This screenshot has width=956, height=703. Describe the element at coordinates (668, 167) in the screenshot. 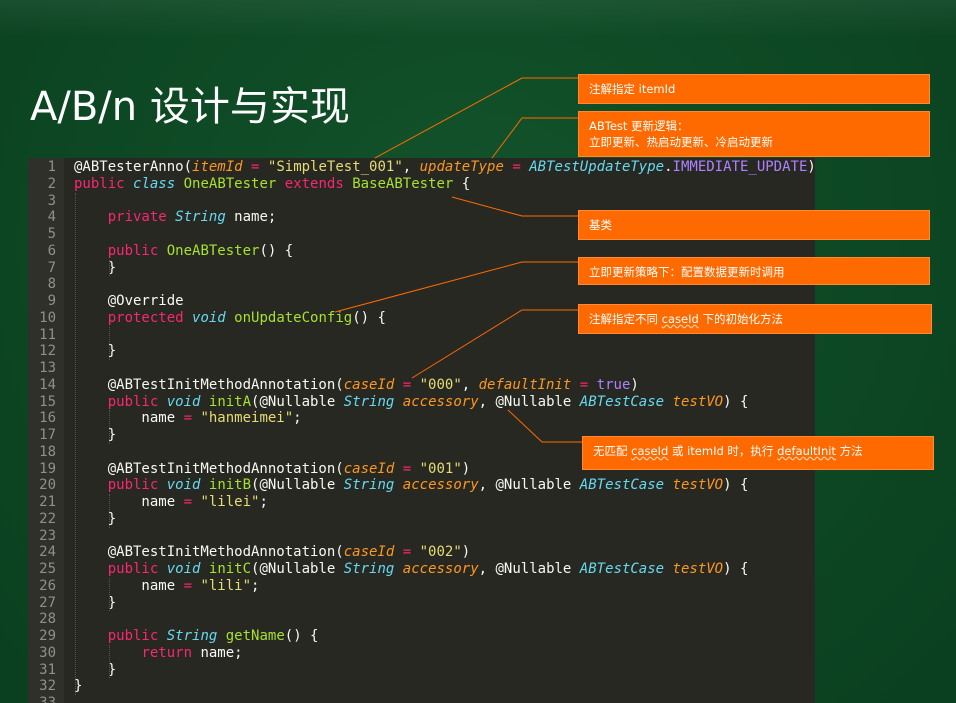

I see `code-token: .` at that location.